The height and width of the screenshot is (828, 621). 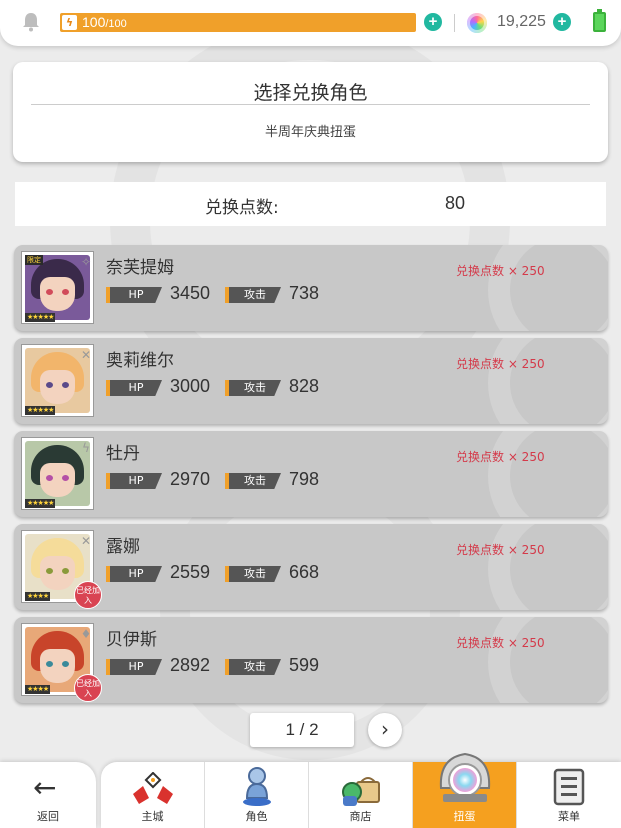 I want to click on character-portrait: ϟ ★★★★★, so click(x=57, y=473).